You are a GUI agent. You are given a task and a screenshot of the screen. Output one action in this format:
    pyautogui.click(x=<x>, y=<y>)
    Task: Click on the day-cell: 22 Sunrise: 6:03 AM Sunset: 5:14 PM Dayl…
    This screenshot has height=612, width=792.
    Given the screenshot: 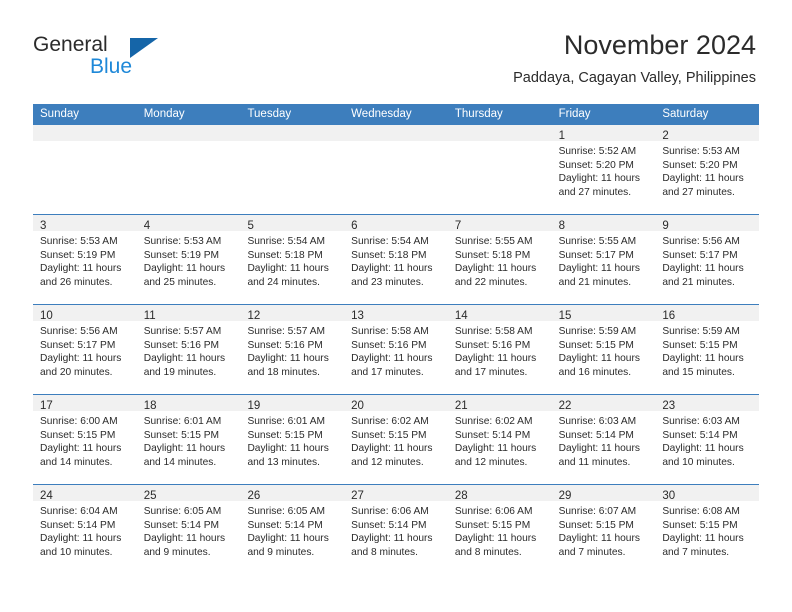 What is the action you would take?
    pyautogui.click(x=603, y=439)
    